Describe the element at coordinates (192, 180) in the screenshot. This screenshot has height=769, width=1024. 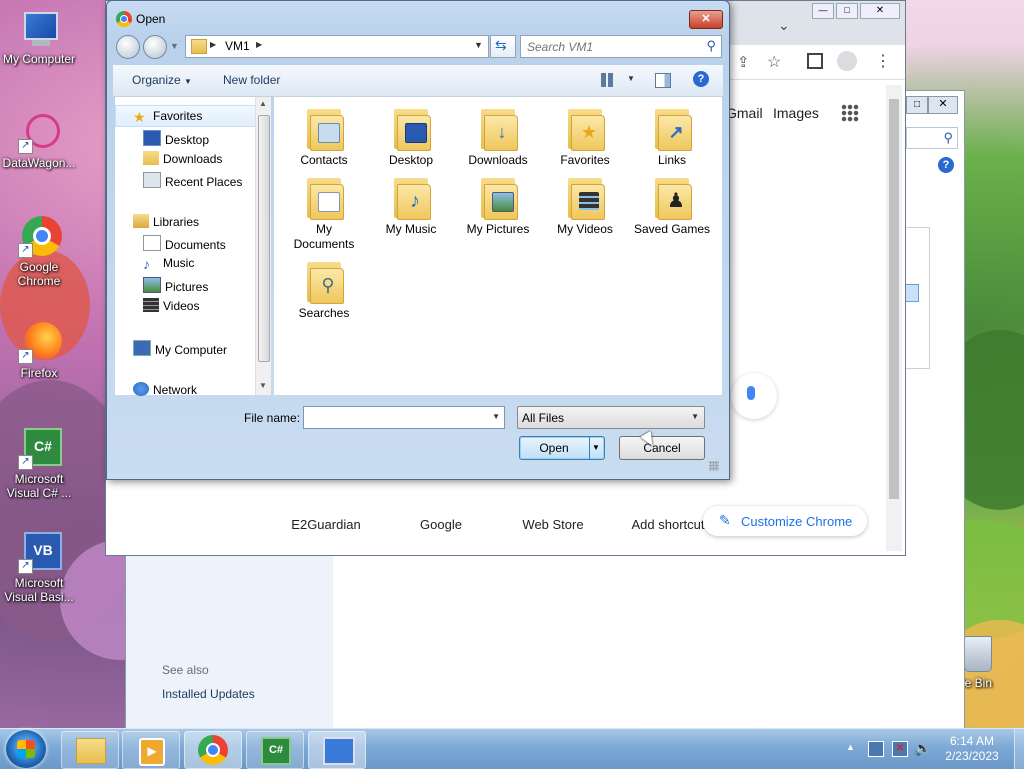
I see `nav-recent-places: Recent Places` at that location.